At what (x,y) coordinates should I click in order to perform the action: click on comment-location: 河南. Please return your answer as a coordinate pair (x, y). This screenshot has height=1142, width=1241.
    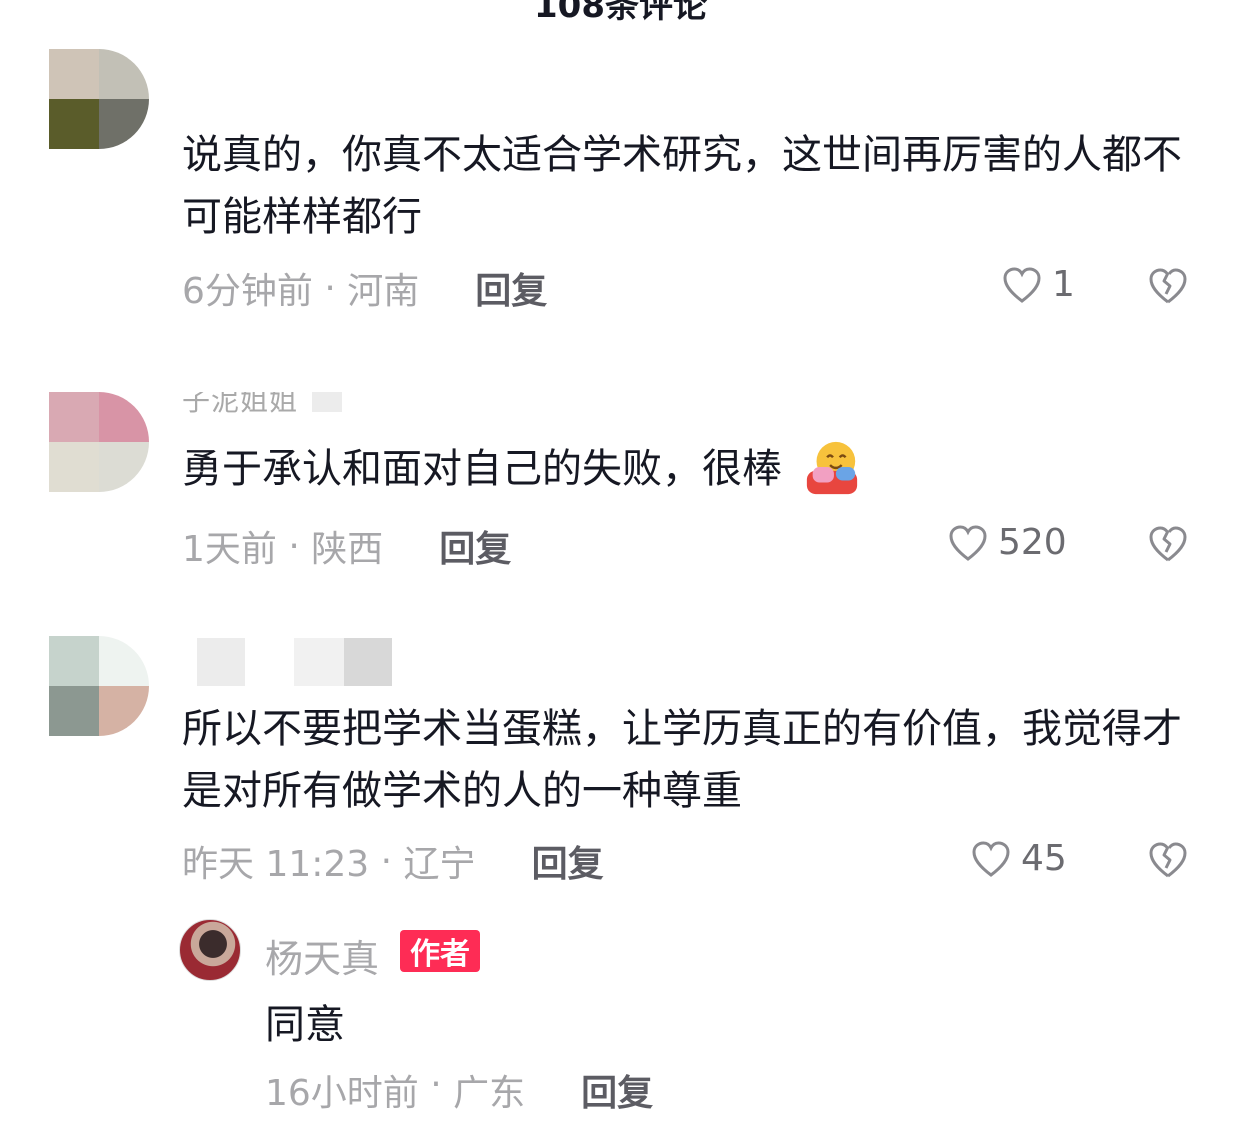
    Looking at the image, I should click on (383, 291).